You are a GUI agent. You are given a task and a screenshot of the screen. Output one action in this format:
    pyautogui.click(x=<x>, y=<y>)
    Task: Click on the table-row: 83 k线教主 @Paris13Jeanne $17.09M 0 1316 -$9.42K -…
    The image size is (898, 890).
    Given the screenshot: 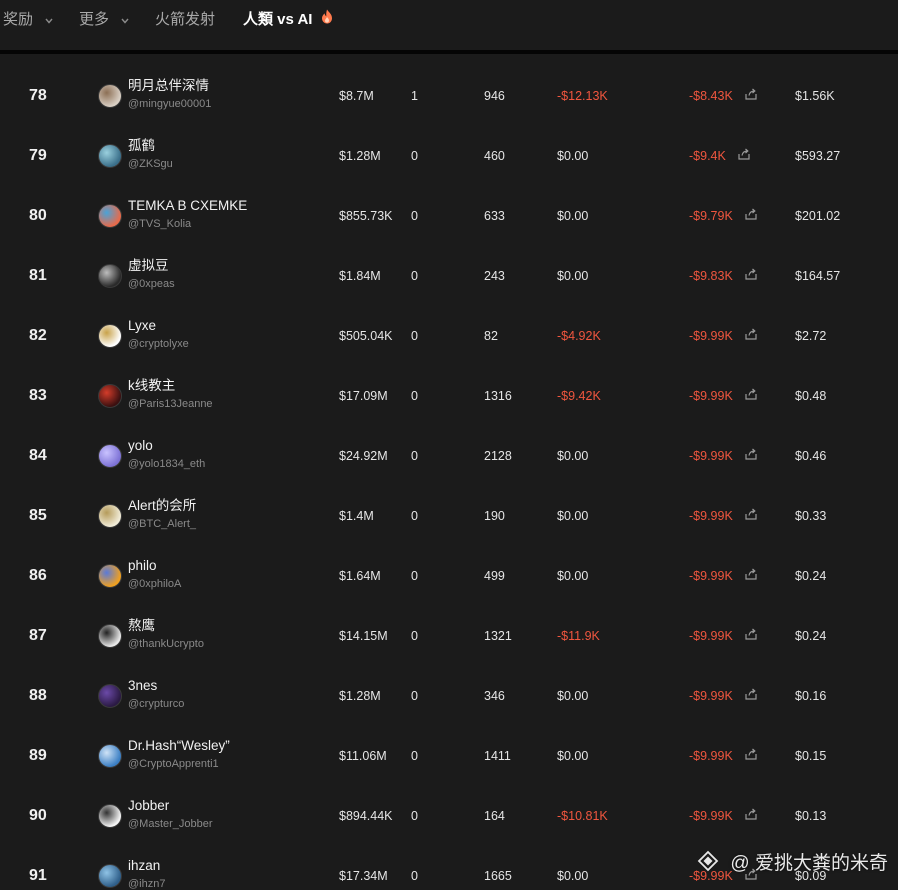 What is the action you would take?
    pyautogui.click(x=449, y=396)
    